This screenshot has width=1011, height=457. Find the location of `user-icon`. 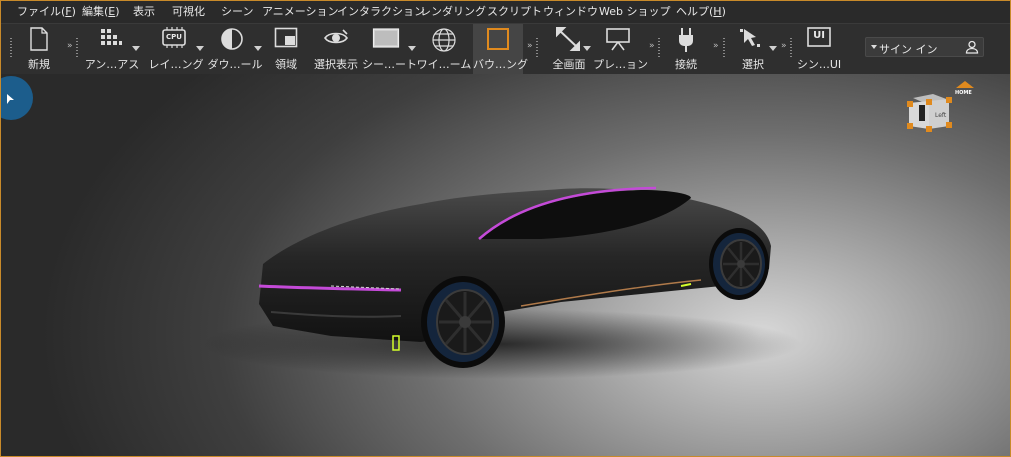

user-icon is located at coordinates (972, 47).